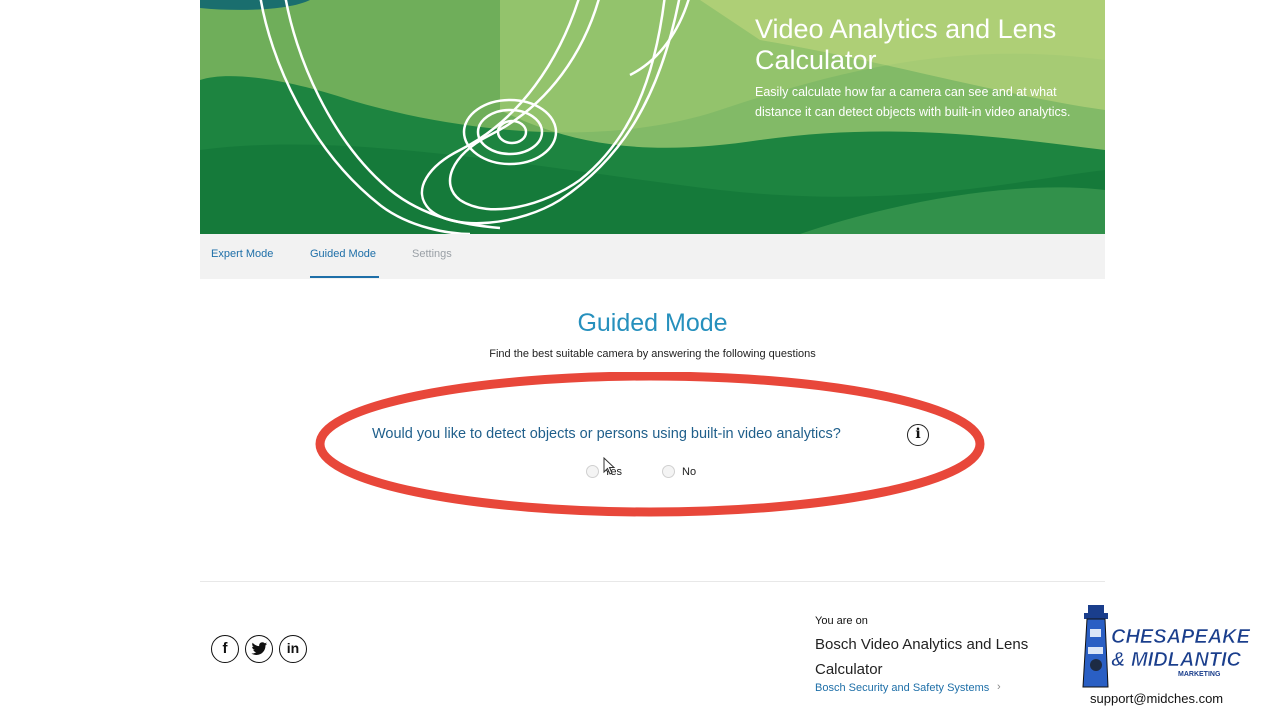 This screenshot has width=1280, height=720. I want to click on logo-line1: CHESAPEAKE, so click(1181, 637).